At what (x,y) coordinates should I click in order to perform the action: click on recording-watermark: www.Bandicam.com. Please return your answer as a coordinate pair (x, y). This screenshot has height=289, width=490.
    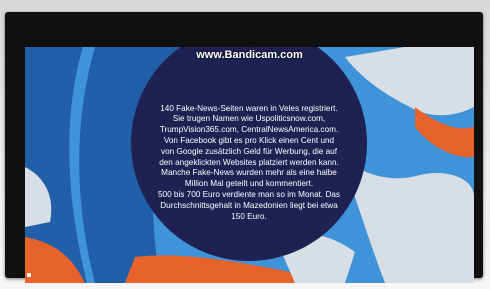
    Looking at the image, I should click on (249, 55).